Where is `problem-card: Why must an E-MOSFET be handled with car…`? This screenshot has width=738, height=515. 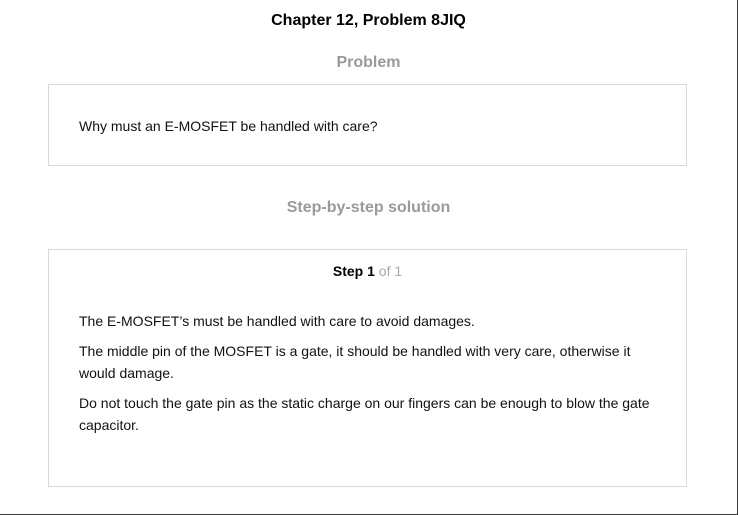 problem-card: Why must an E-MOSFET be handled with car… is located at coordinates (367, 125).